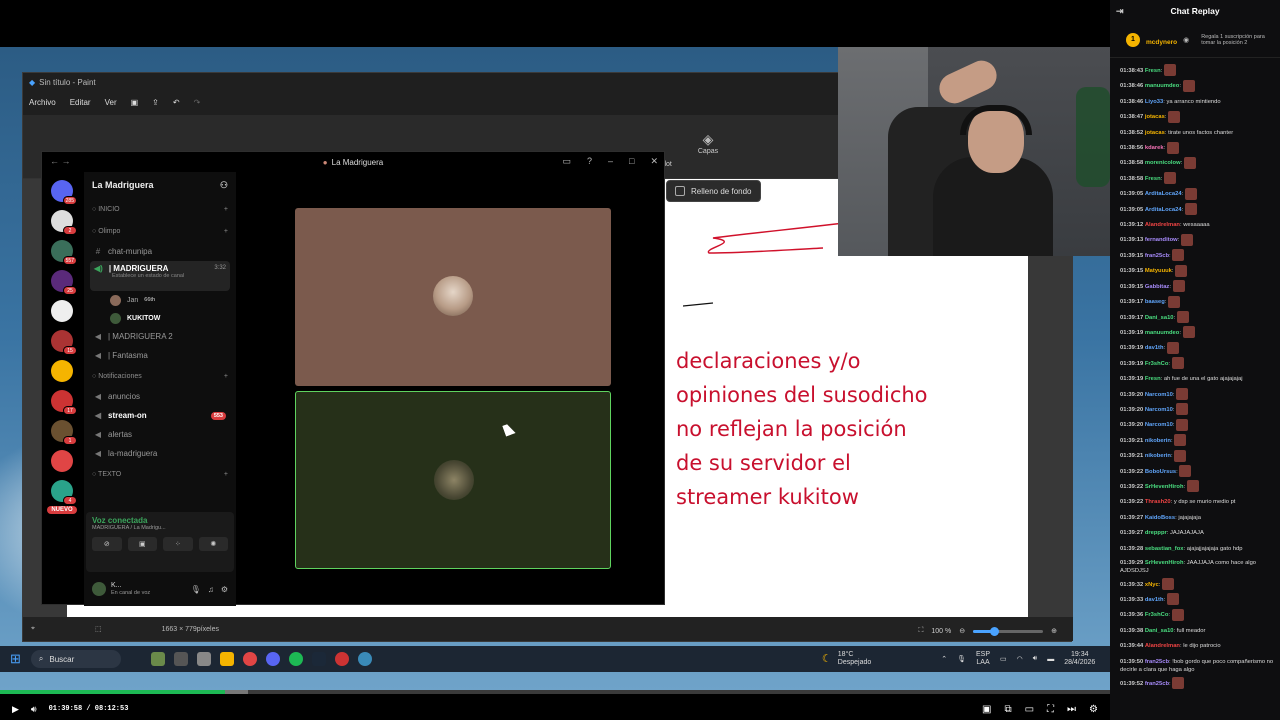 This screenshot has width=1280, height=720. What do you see at coordinates (708, 143) in the screenshot?
I see `capas-button: ◈ Capas` at bounding box center [708, 143].